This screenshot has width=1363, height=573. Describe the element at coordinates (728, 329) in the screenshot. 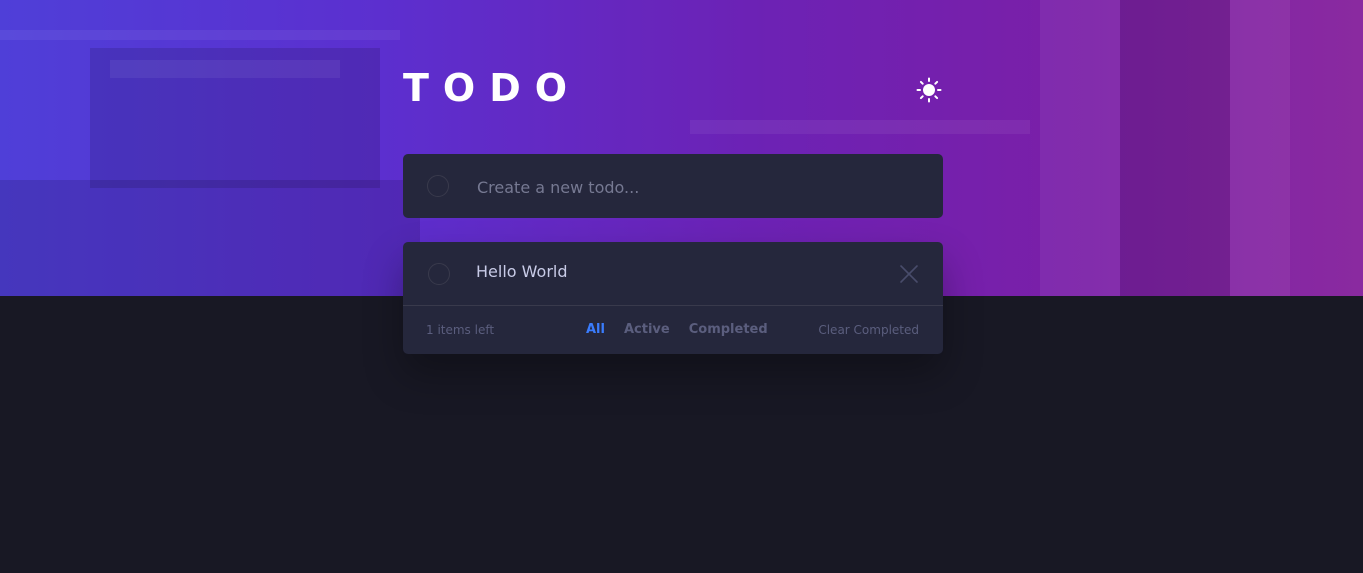

I see `filter-completed: Completed` at that location.